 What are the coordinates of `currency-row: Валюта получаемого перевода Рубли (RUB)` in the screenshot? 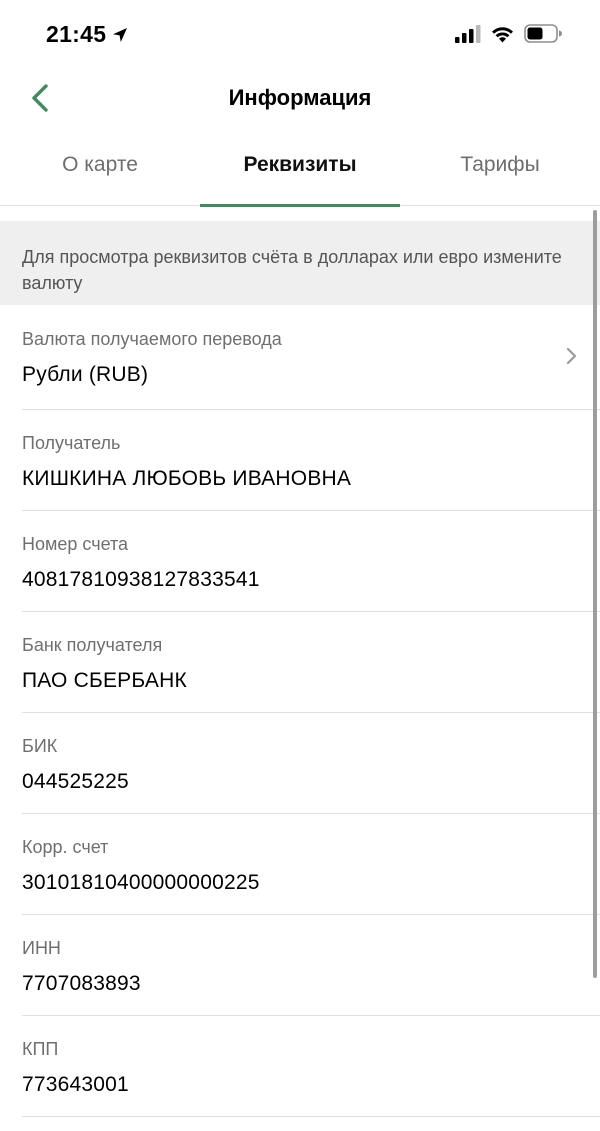 It's located at (311, 357).